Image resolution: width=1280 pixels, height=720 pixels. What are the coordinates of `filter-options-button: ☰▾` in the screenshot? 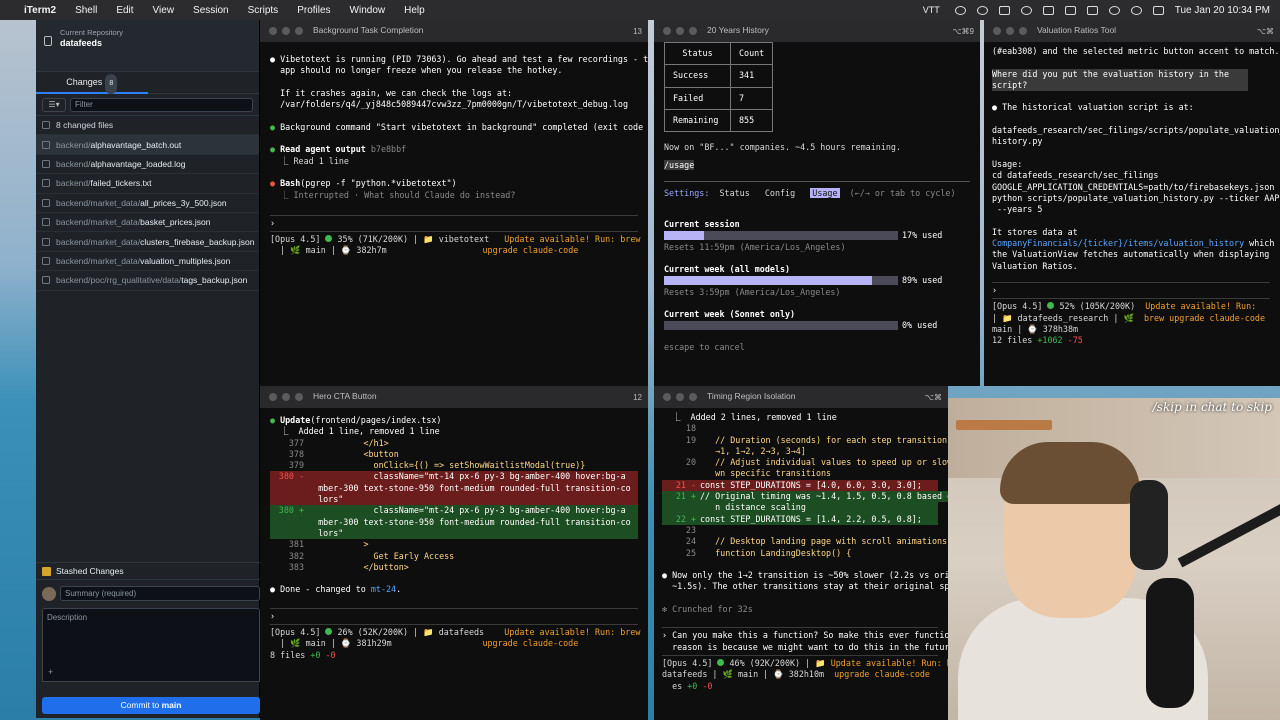 It's located at (54, 104).